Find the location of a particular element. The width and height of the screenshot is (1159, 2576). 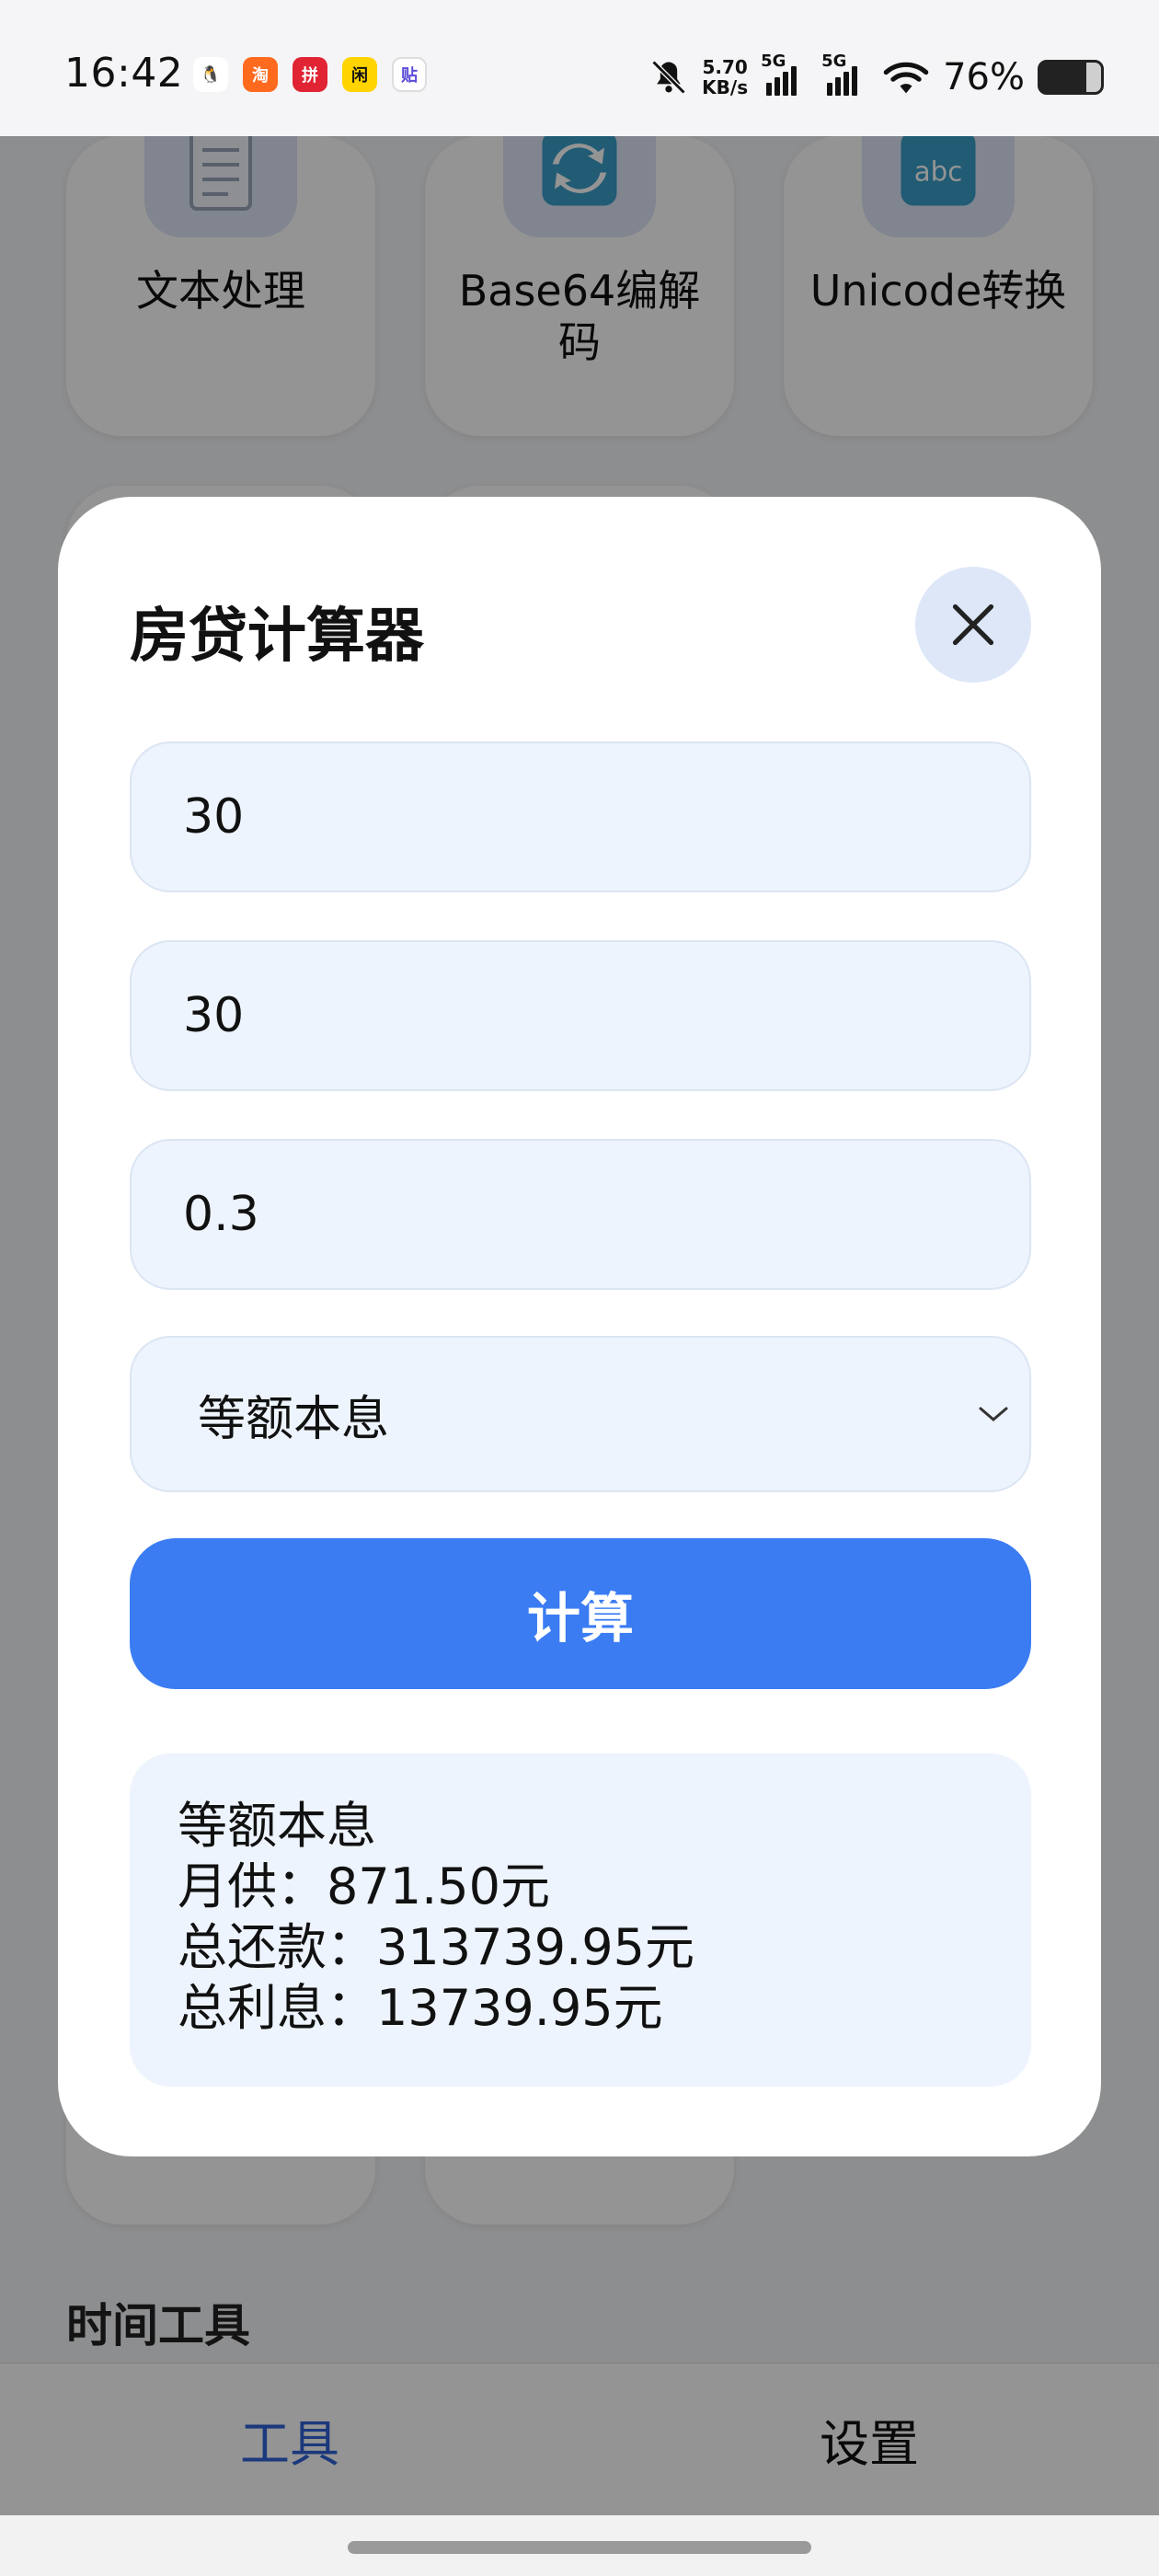

battery-percent: 76% is located at coordinates (984, 77).